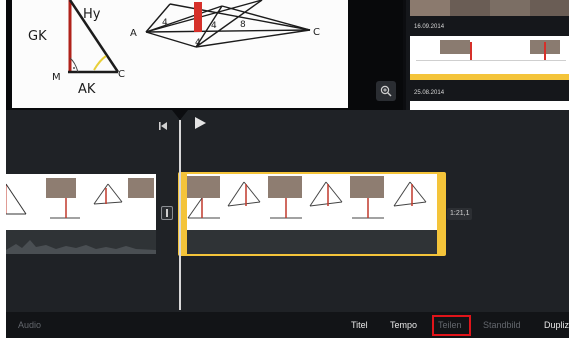 This screenshot has width=569, height=338. Describe the element at coordinates (451, 325) in the screenshot. I see `teilen-highlight-box` at that location.